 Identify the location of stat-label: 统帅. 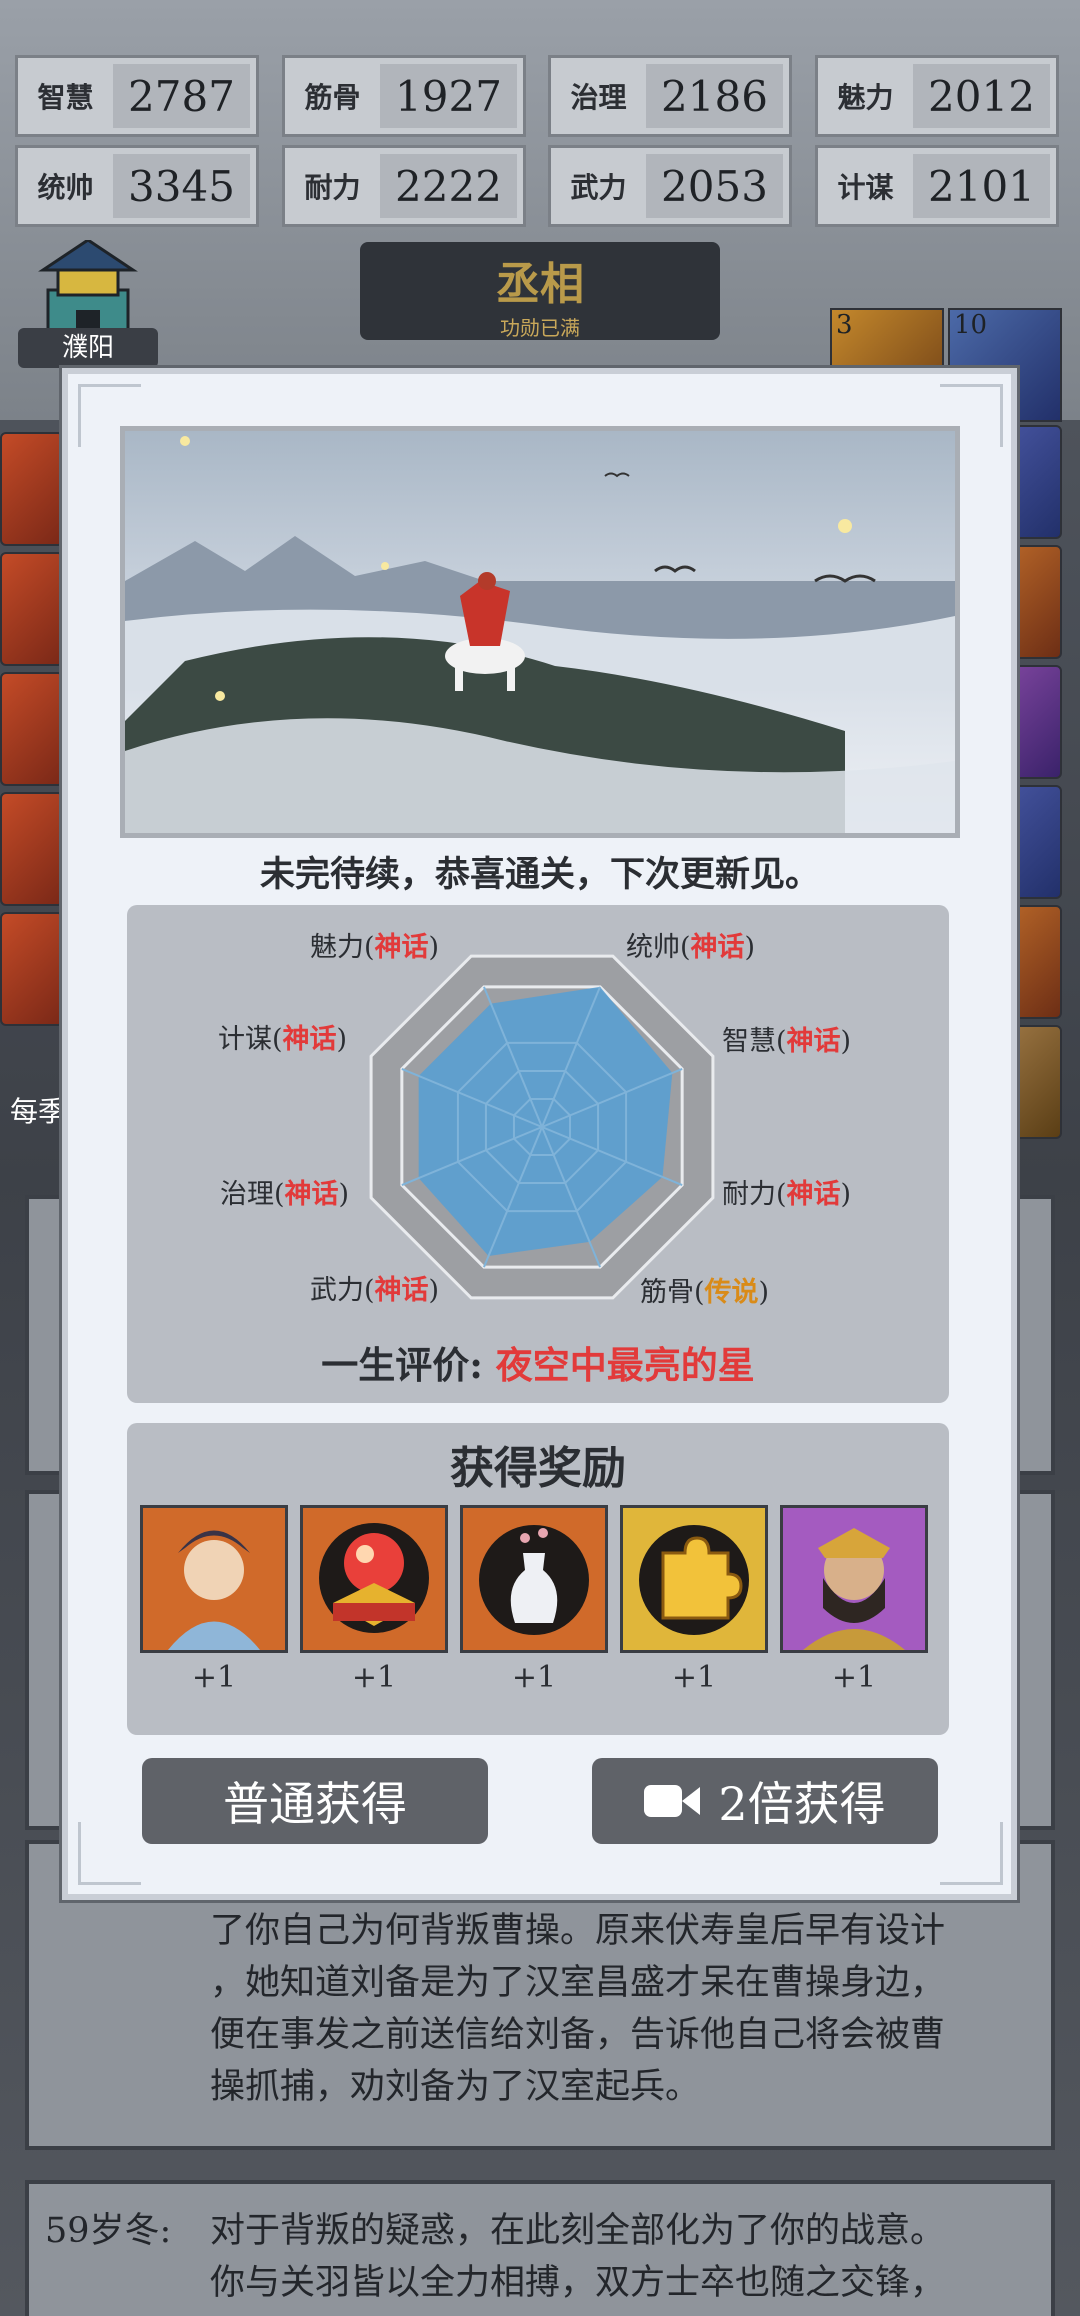
(65, 187).